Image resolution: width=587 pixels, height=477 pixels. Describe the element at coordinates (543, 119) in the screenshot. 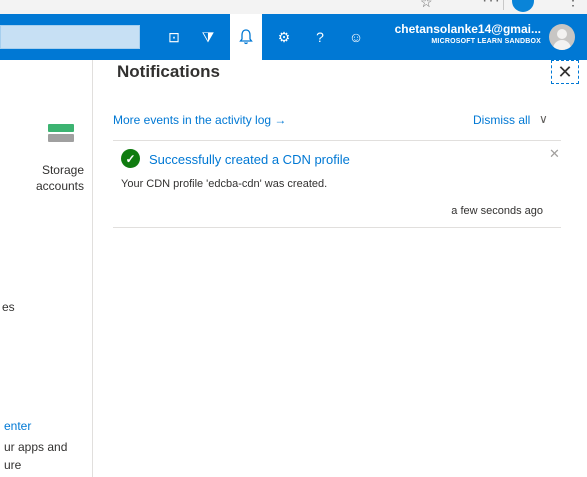

I see `chevron-down-icon: ∨` at that location.